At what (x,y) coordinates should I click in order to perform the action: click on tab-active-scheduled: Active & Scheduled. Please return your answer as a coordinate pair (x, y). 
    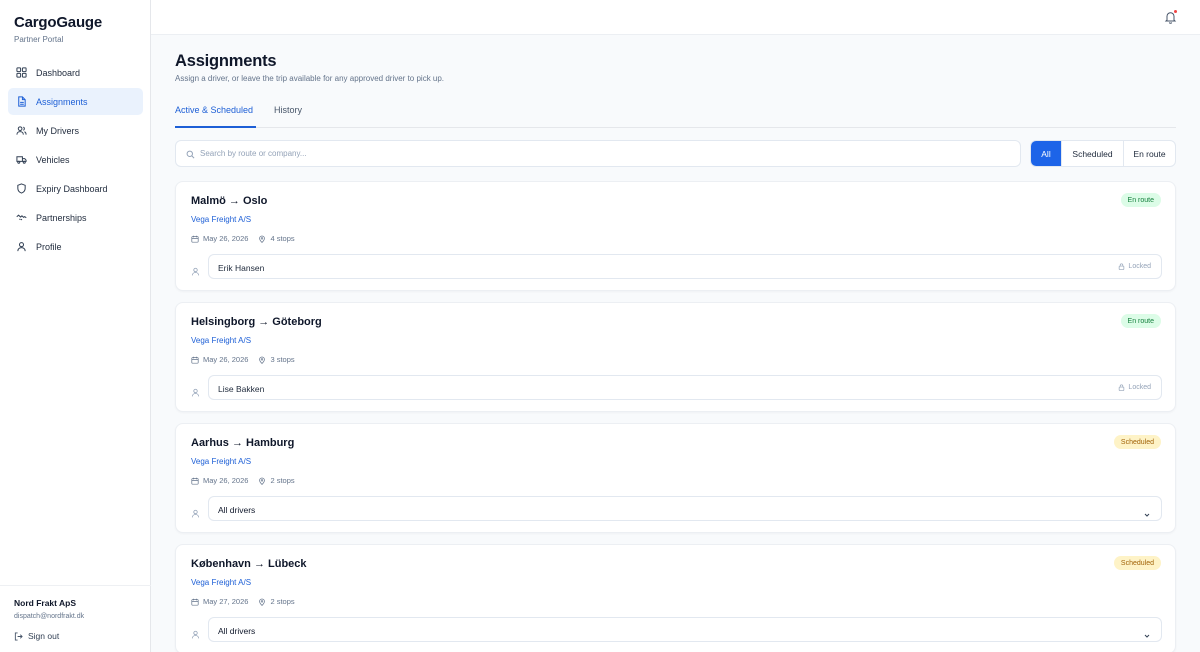
    Looking at the image, I should click on (215, 116).